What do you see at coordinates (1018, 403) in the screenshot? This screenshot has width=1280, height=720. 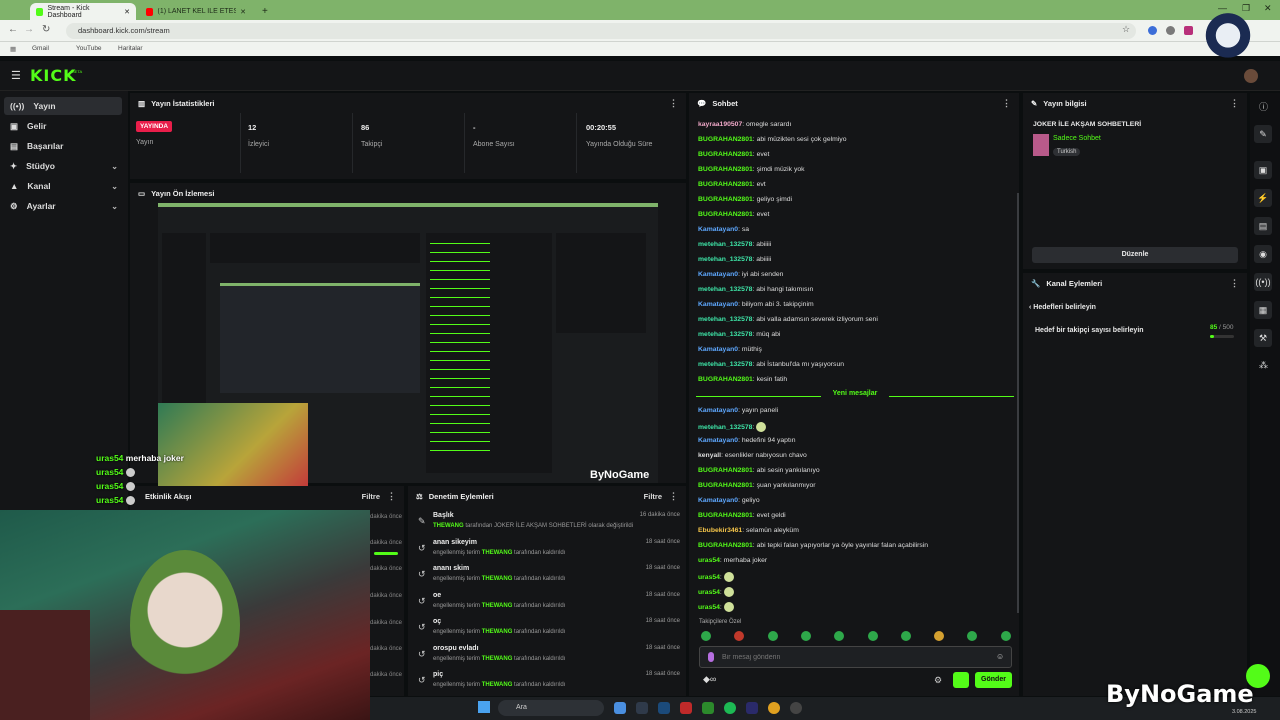 I see `chat-scrollbar` at bounding box center [1018, 403].